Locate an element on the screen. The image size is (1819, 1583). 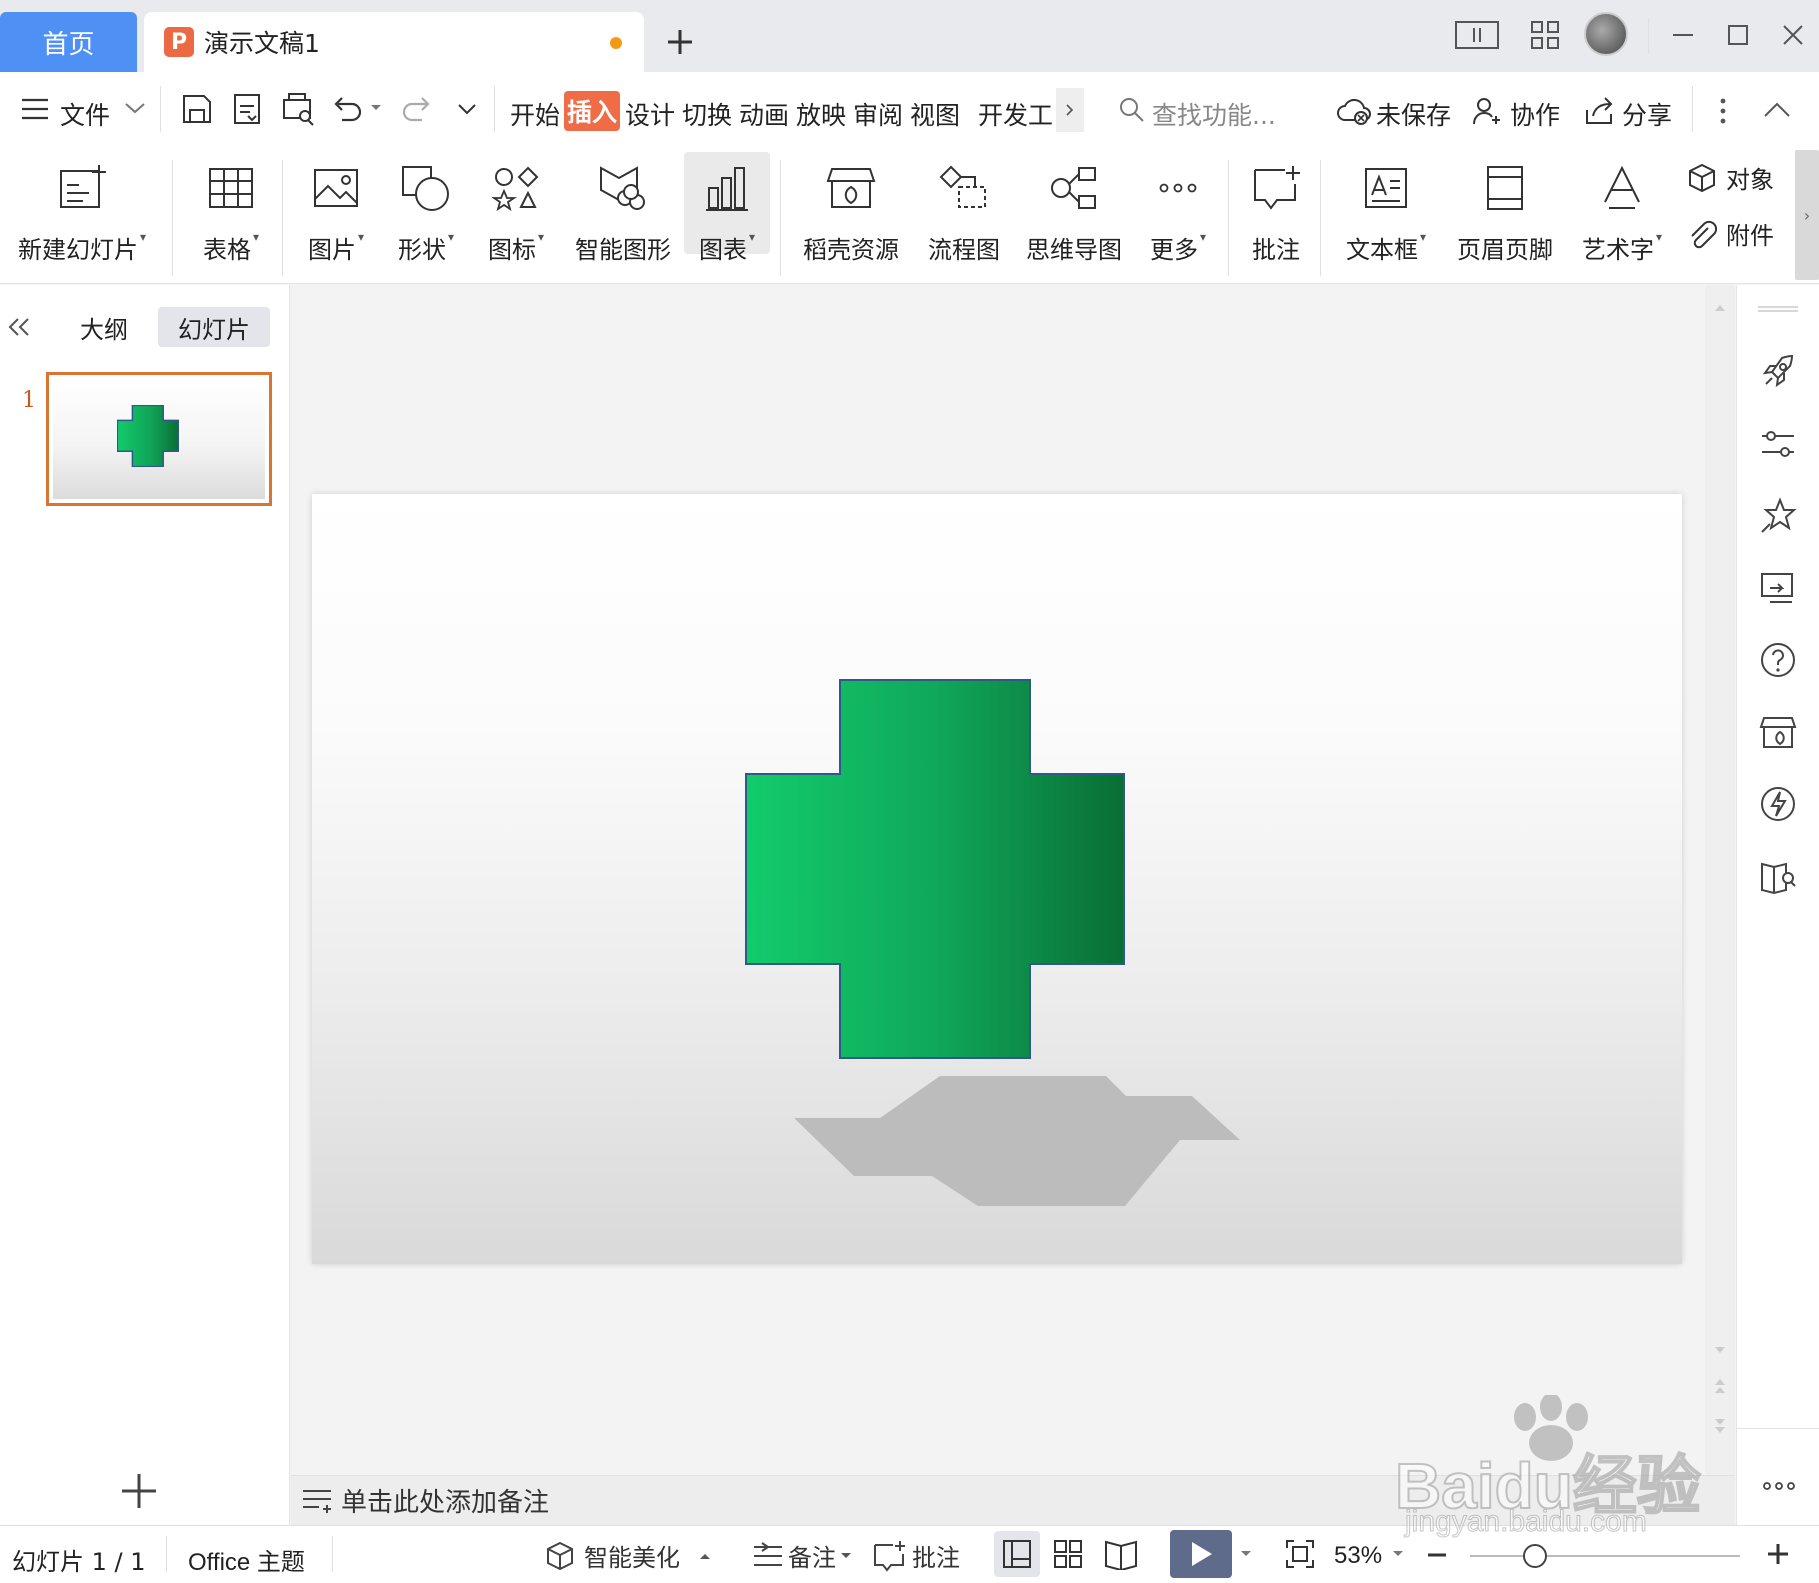
home-tab: 首页 is located at coordinates (68, 42).